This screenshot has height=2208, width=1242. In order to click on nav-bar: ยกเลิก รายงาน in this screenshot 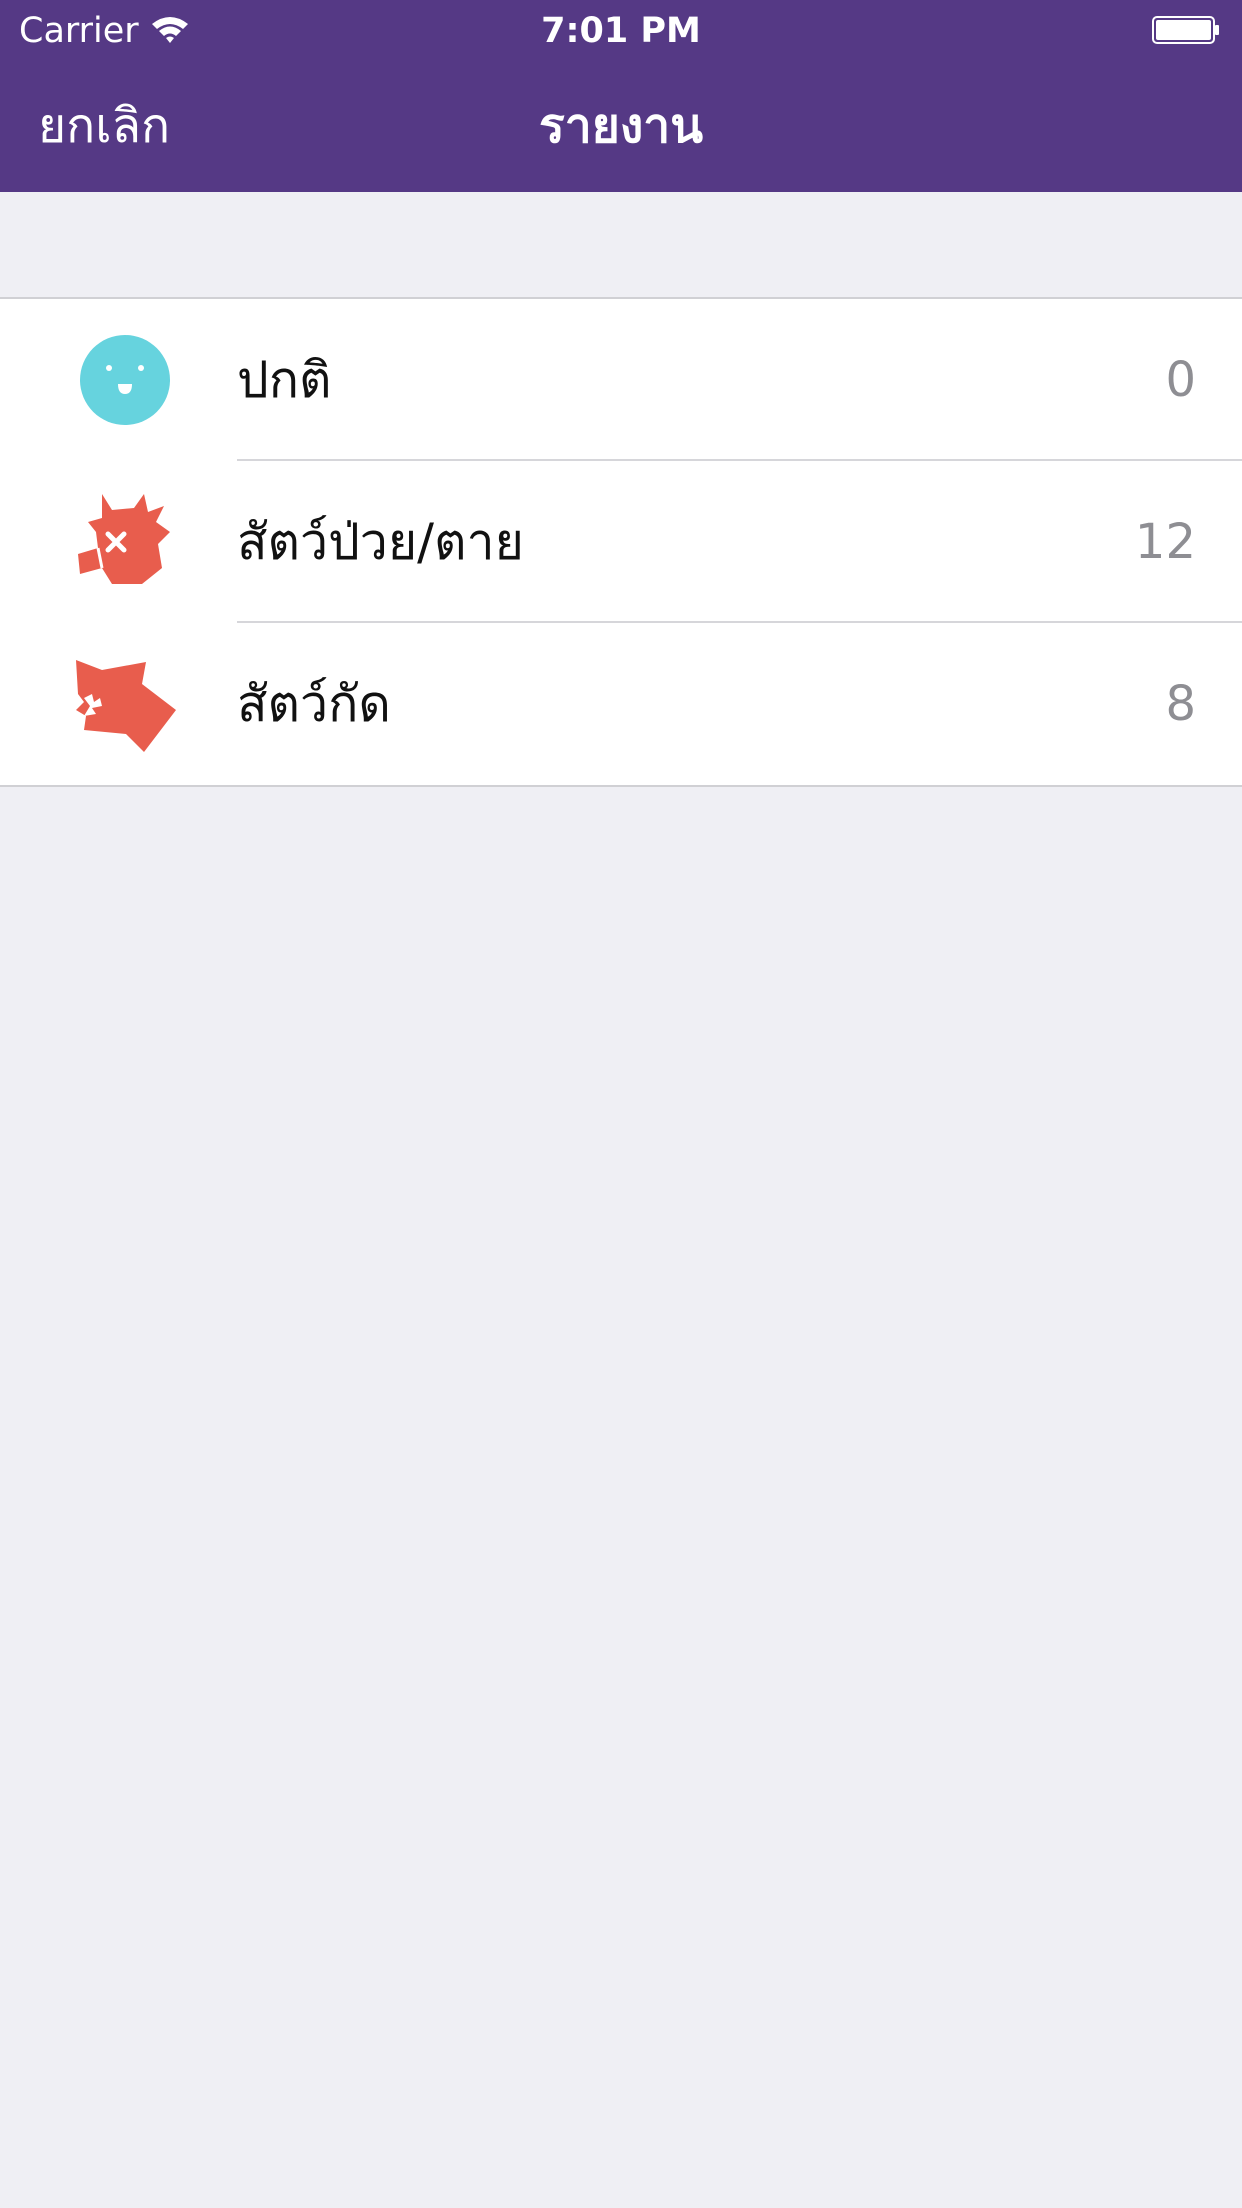, I will do `click(621, 126)`.